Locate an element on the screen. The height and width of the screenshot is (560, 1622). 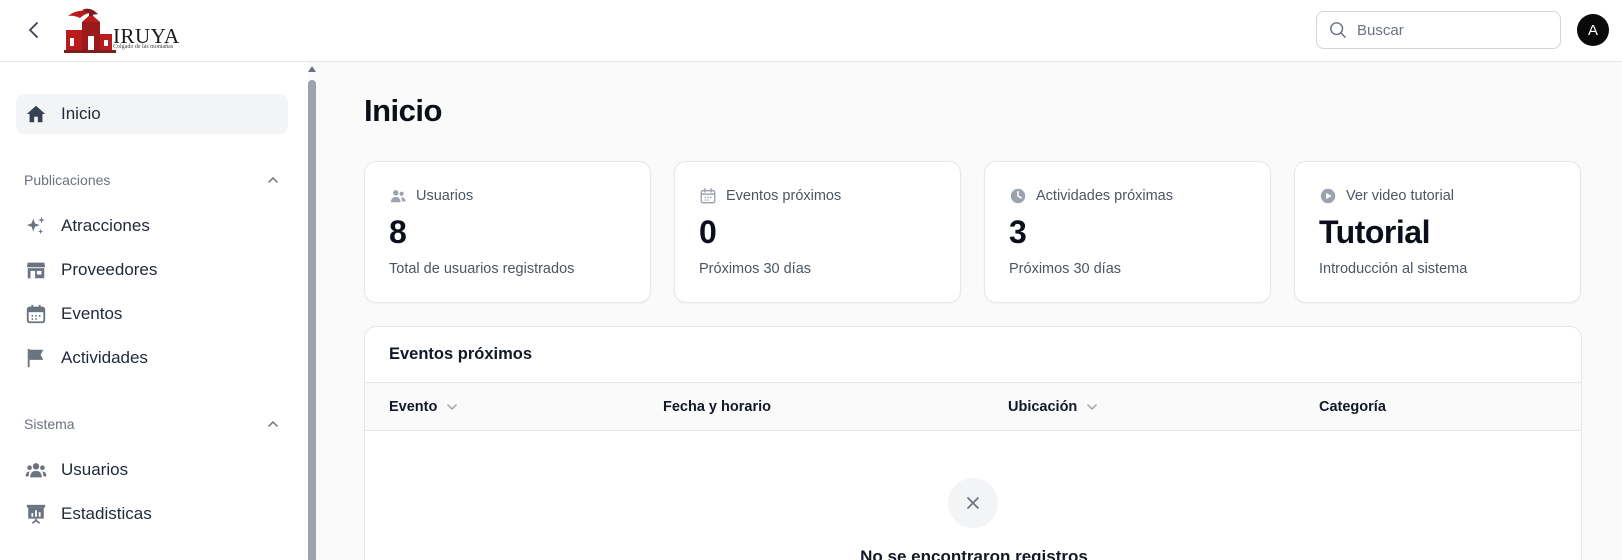
stat-card-header: Usuarios is located at coordinates (431, 196).